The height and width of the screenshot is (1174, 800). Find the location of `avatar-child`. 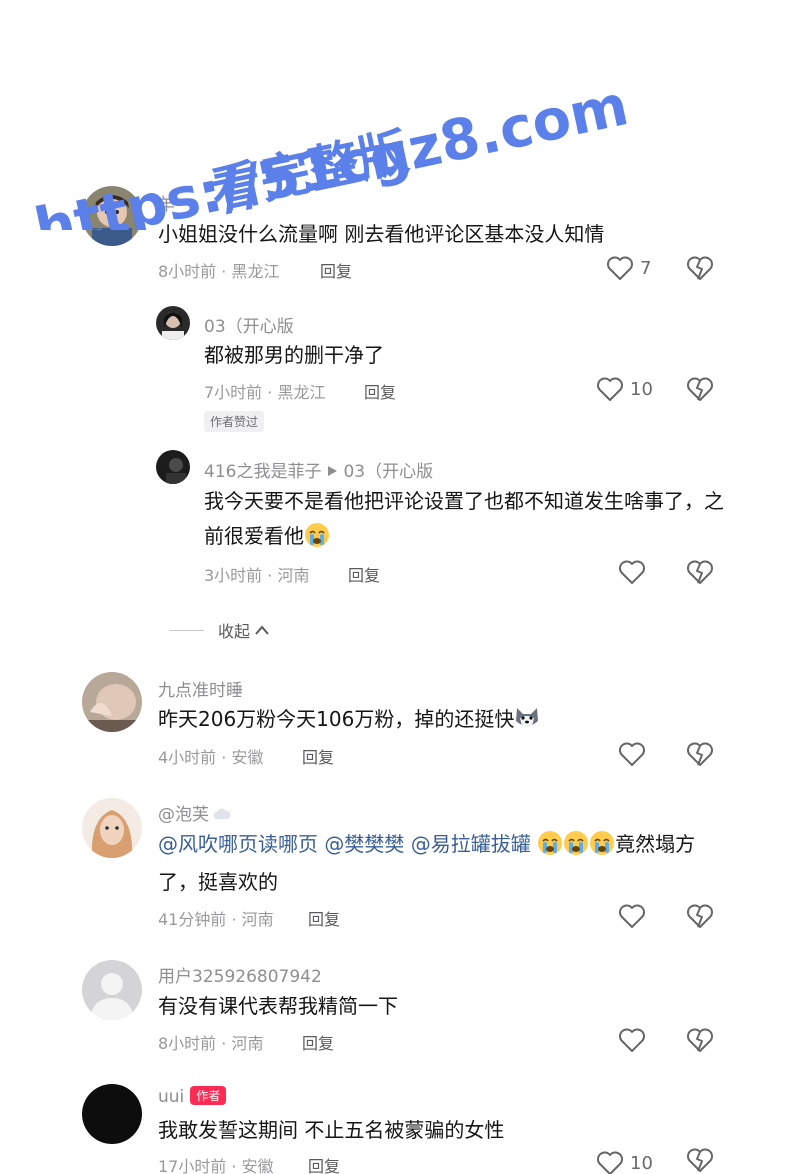

avatar-child is located at coordinates (112, 216).